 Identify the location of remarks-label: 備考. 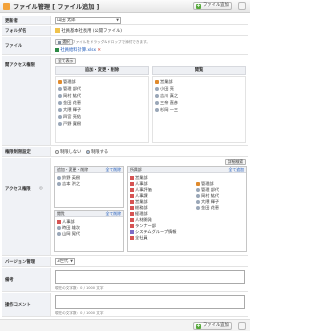
(9, 280).